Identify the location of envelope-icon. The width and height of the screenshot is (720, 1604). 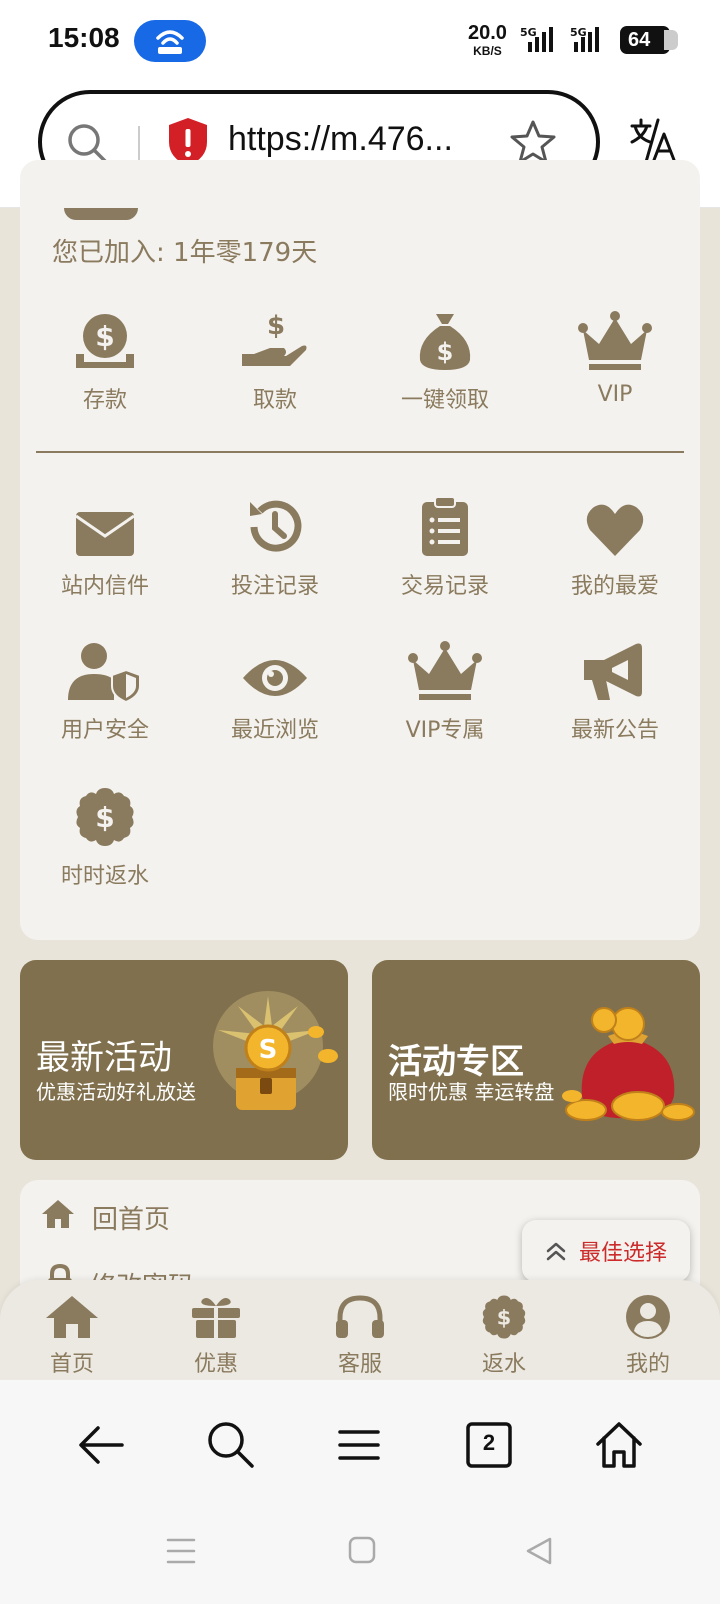
(105, 522).